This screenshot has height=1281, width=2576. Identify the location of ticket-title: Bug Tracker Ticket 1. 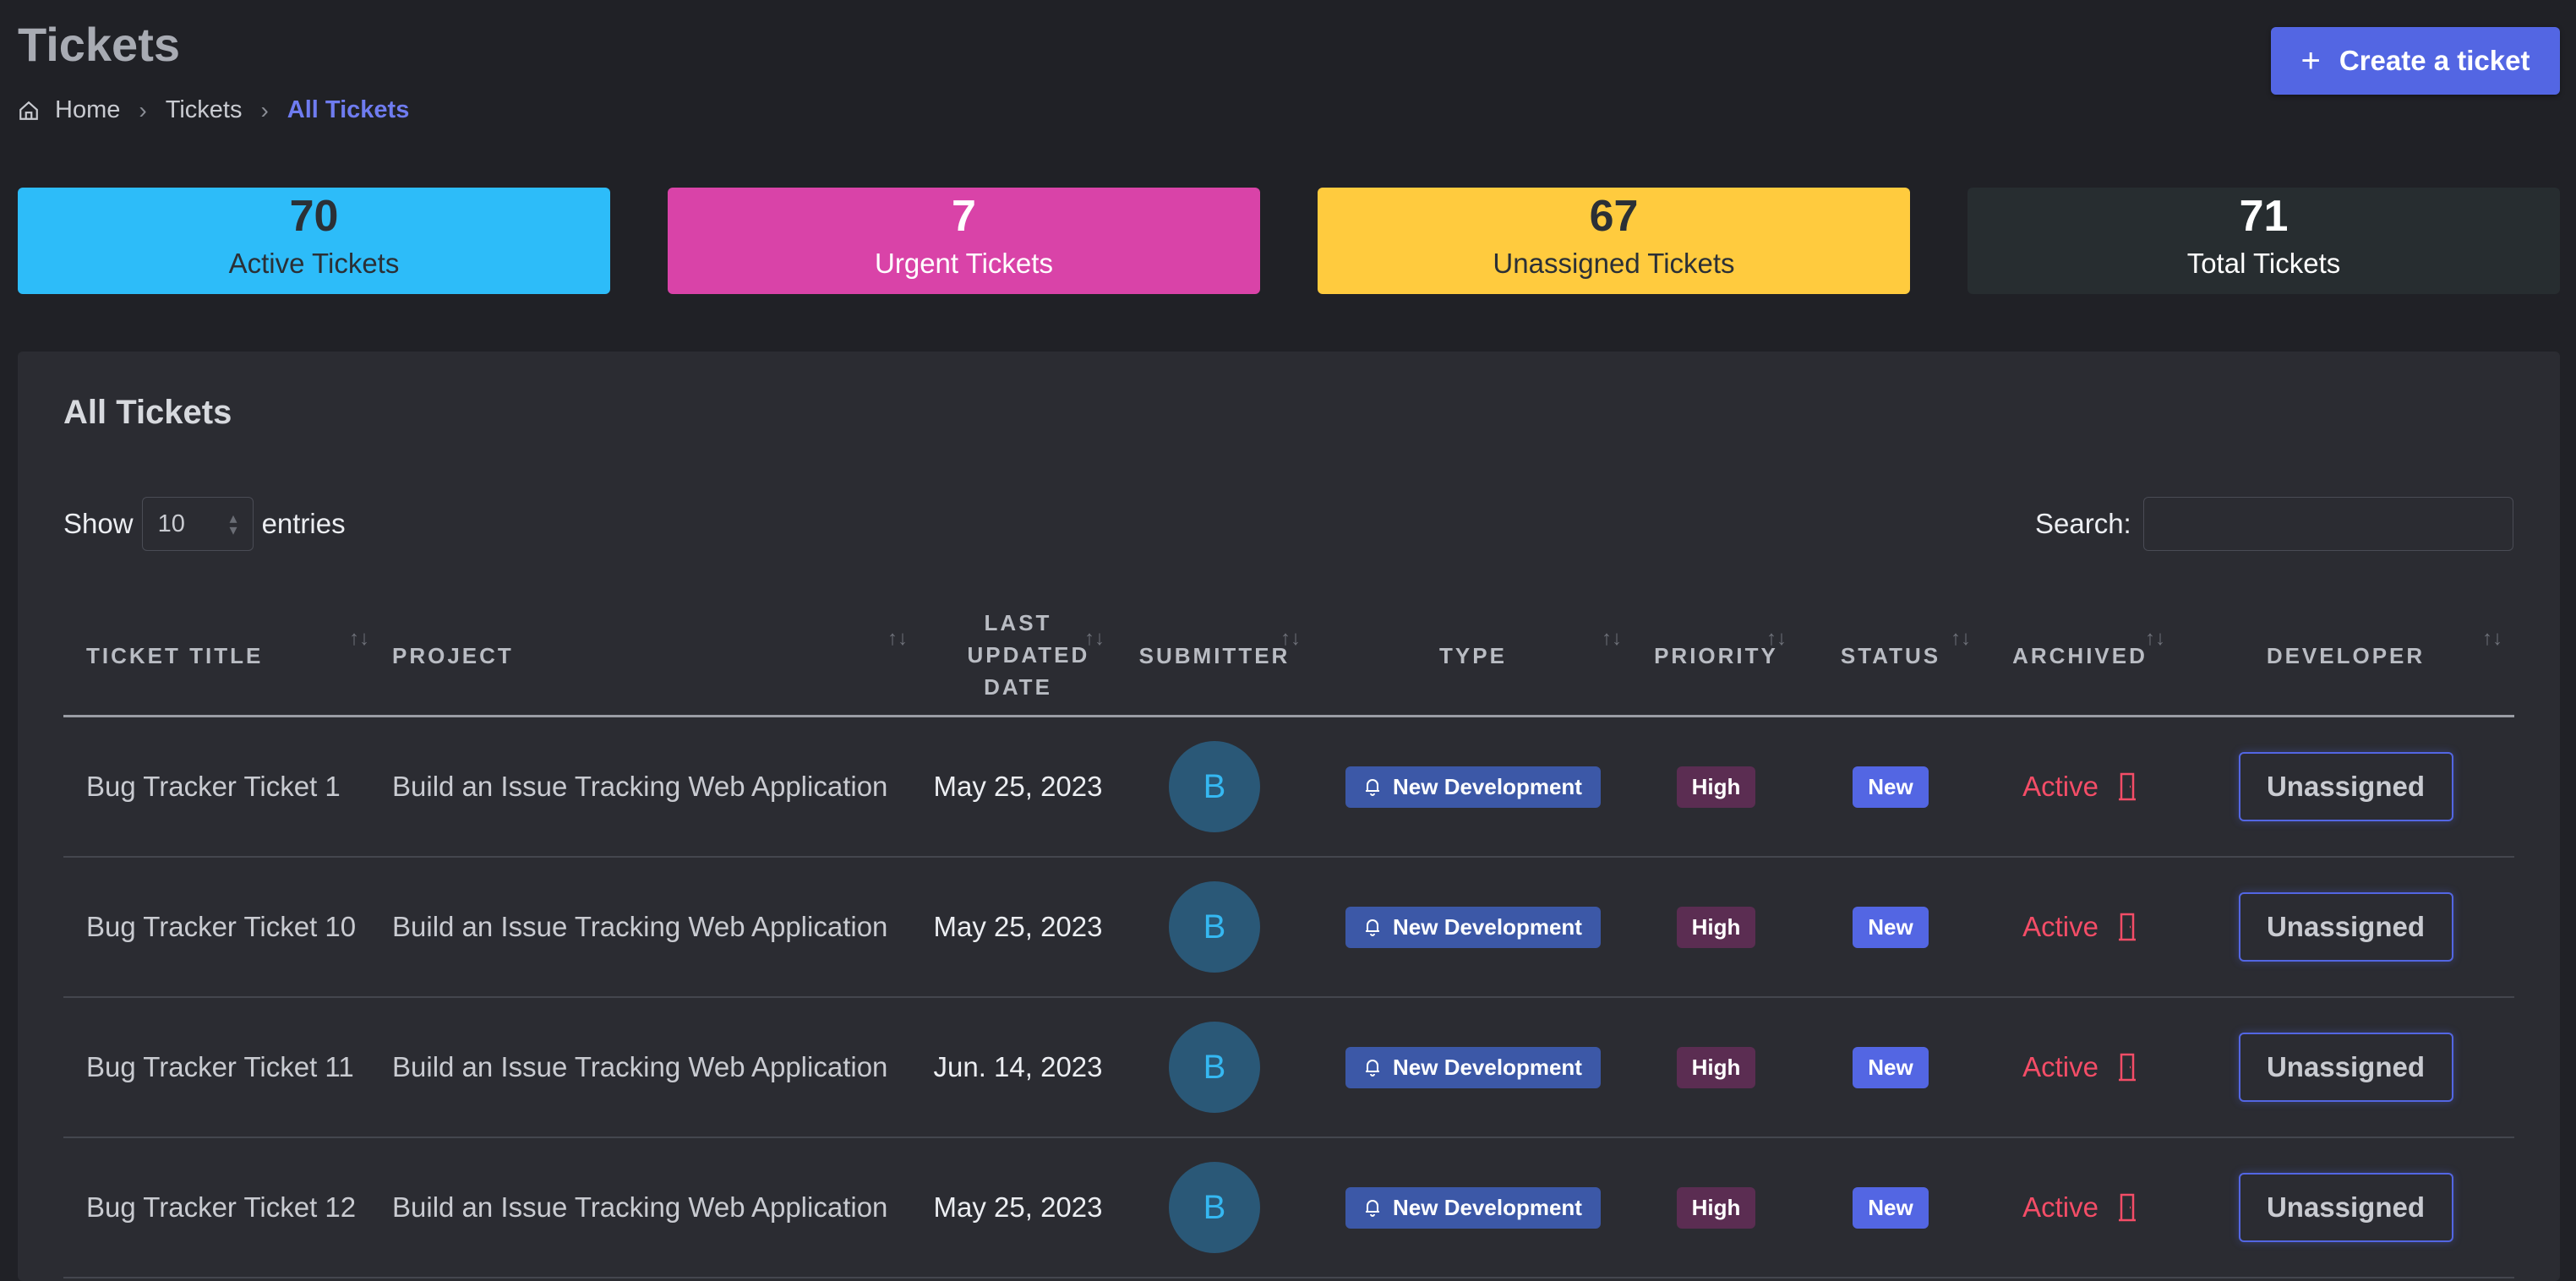
(222, 787).